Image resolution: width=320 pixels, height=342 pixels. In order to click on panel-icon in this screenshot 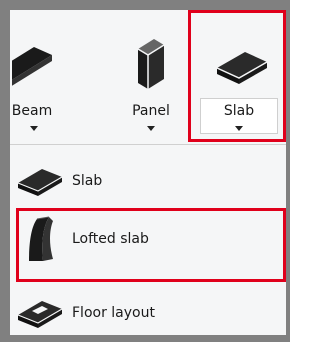, I will do `click(151, 65)`.